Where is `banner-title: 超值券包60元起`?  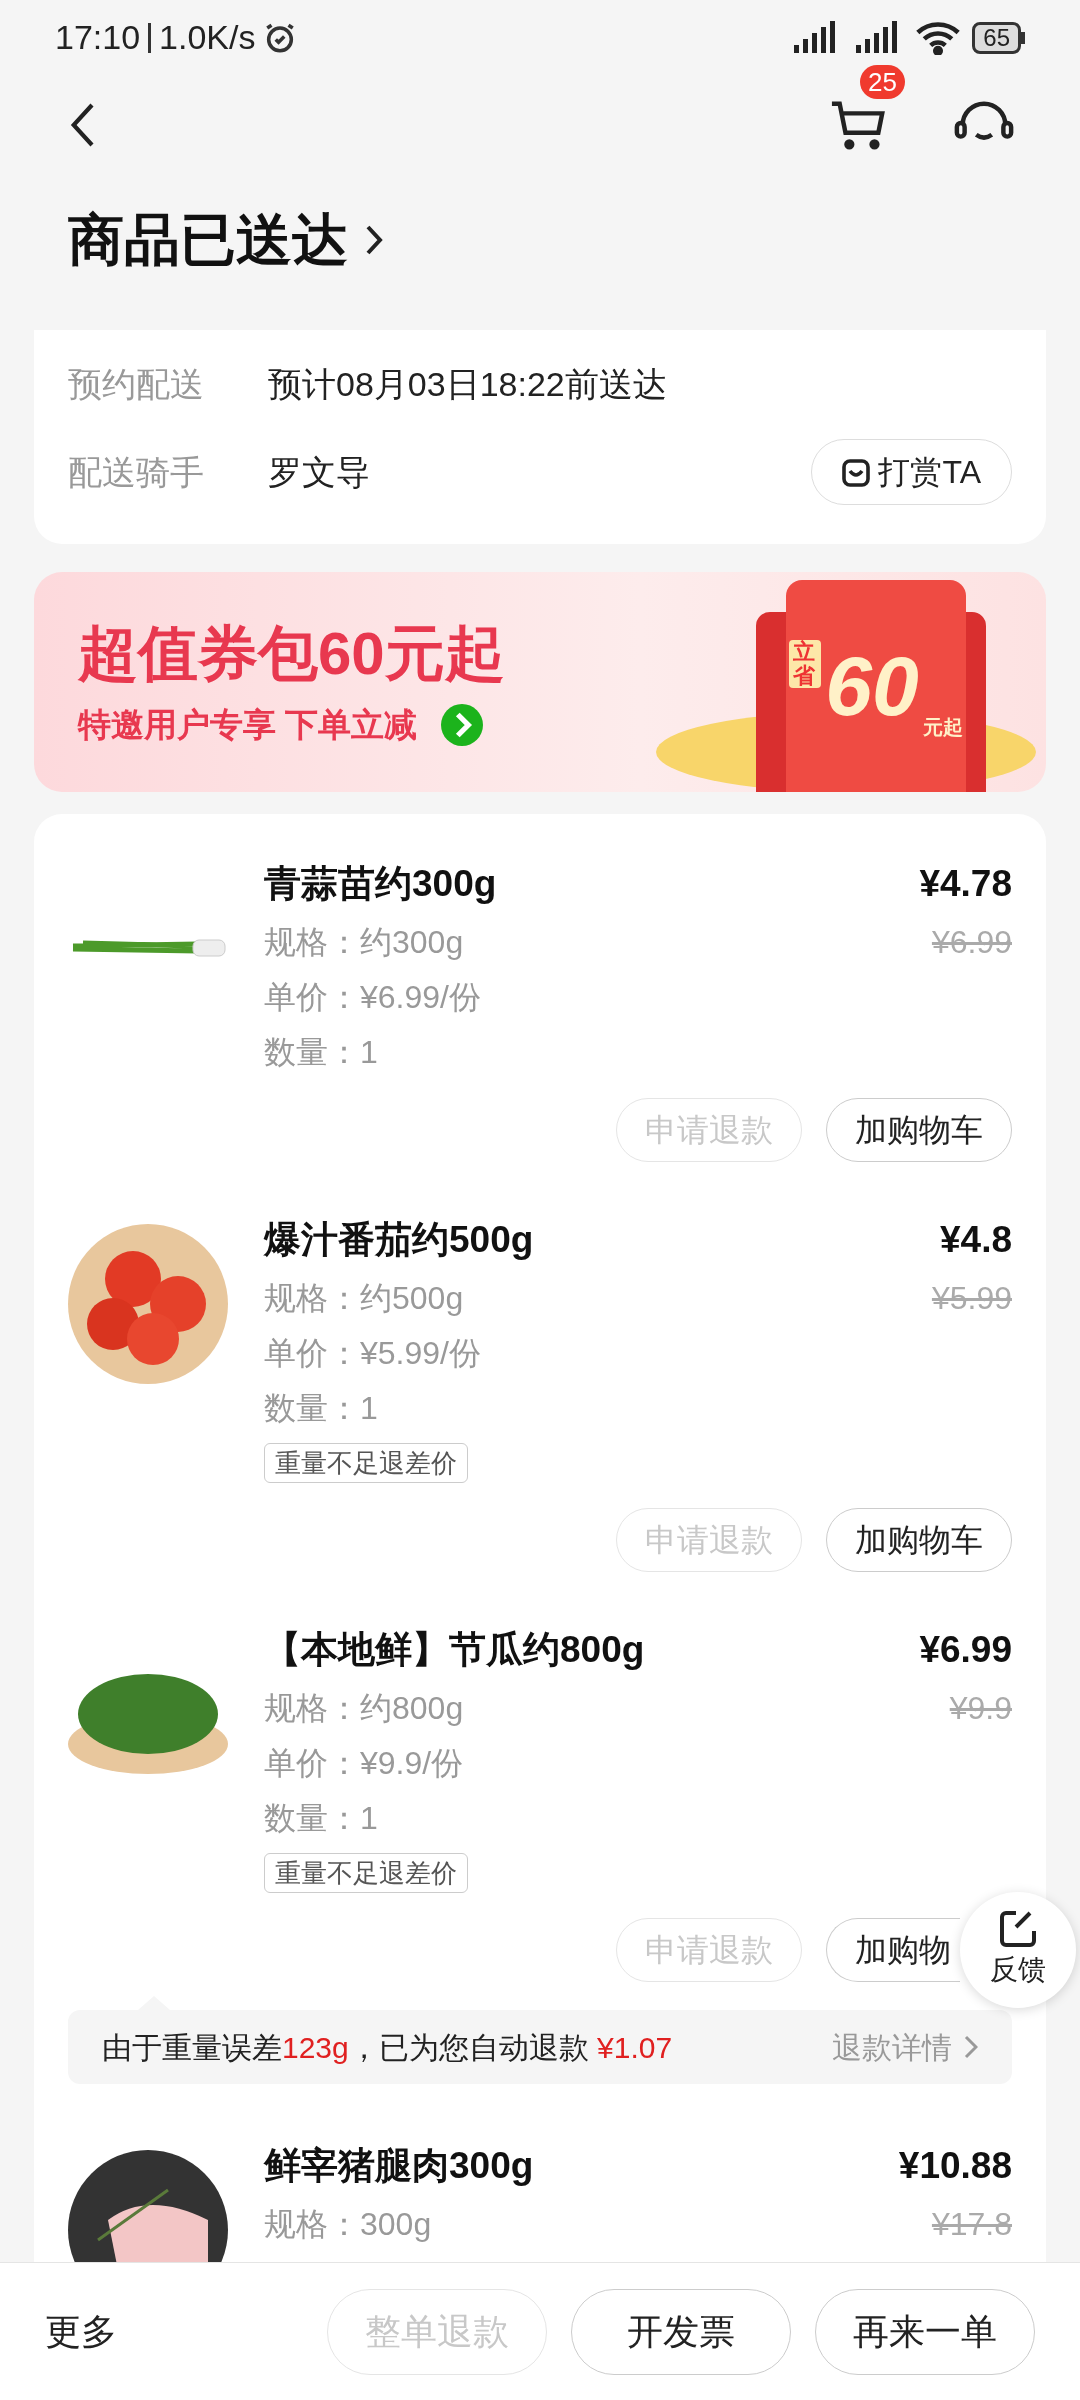 banner-title: 超值券包60元起 is located at coordinates (291, 654).